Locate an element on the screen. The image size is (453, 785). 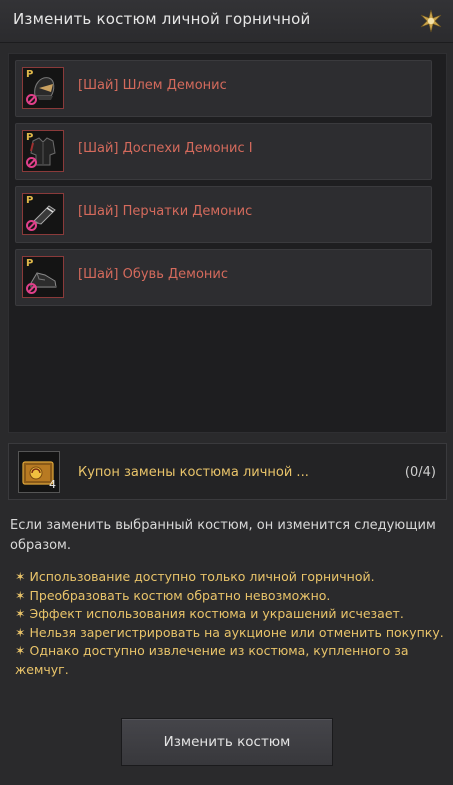
list-item: P [Шай] Шлем Демонис is located at coordinates (223, 88).